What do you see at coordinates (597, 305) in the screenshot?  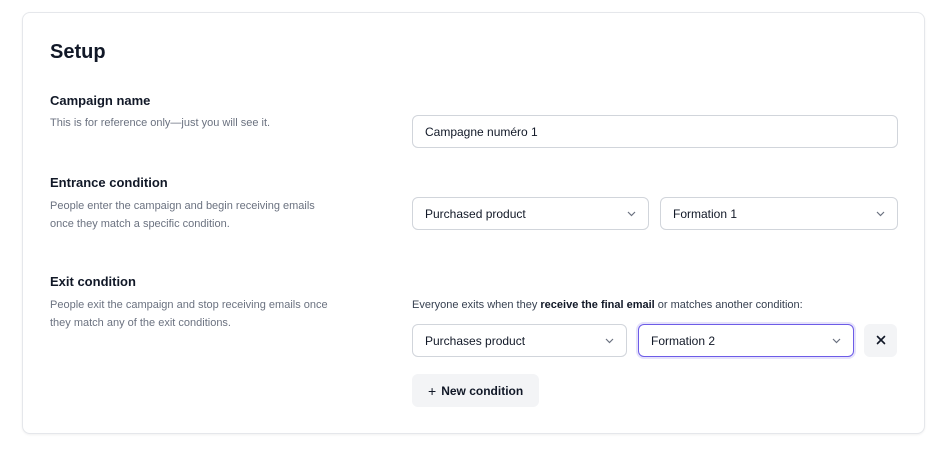 I see `exit-note-bold: receive the final email` at bounding box center [597, 305].